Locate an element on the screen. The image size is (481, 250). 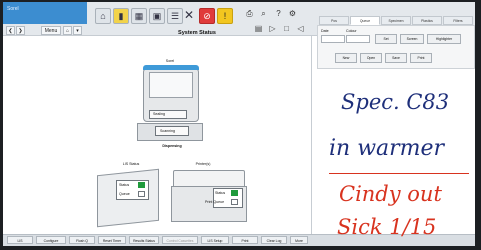
bottom-button-configure: Configure Instrument is located at coordinates (51, 240).